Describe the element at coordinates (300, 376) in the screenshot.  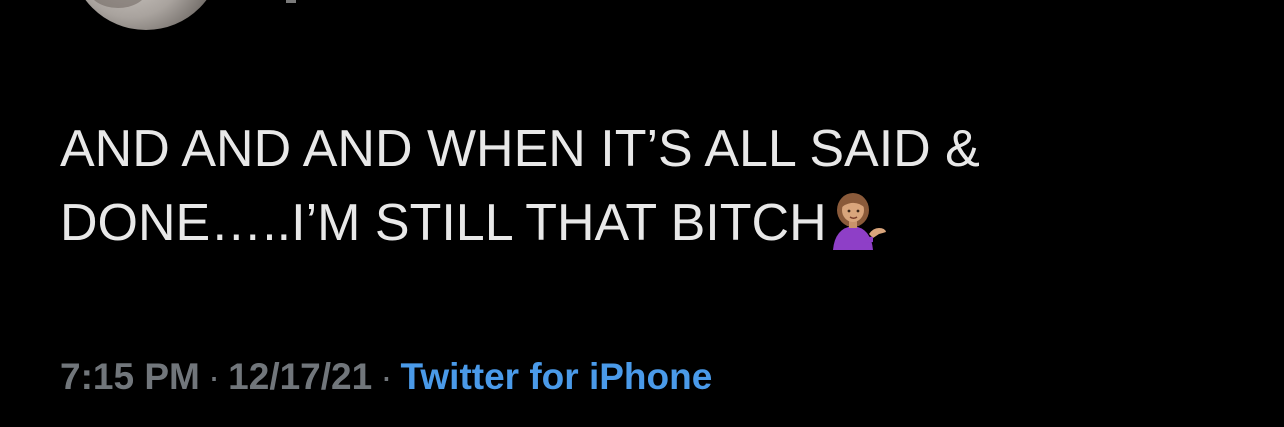
I see `tweet-date: 12/17/21` at that location.